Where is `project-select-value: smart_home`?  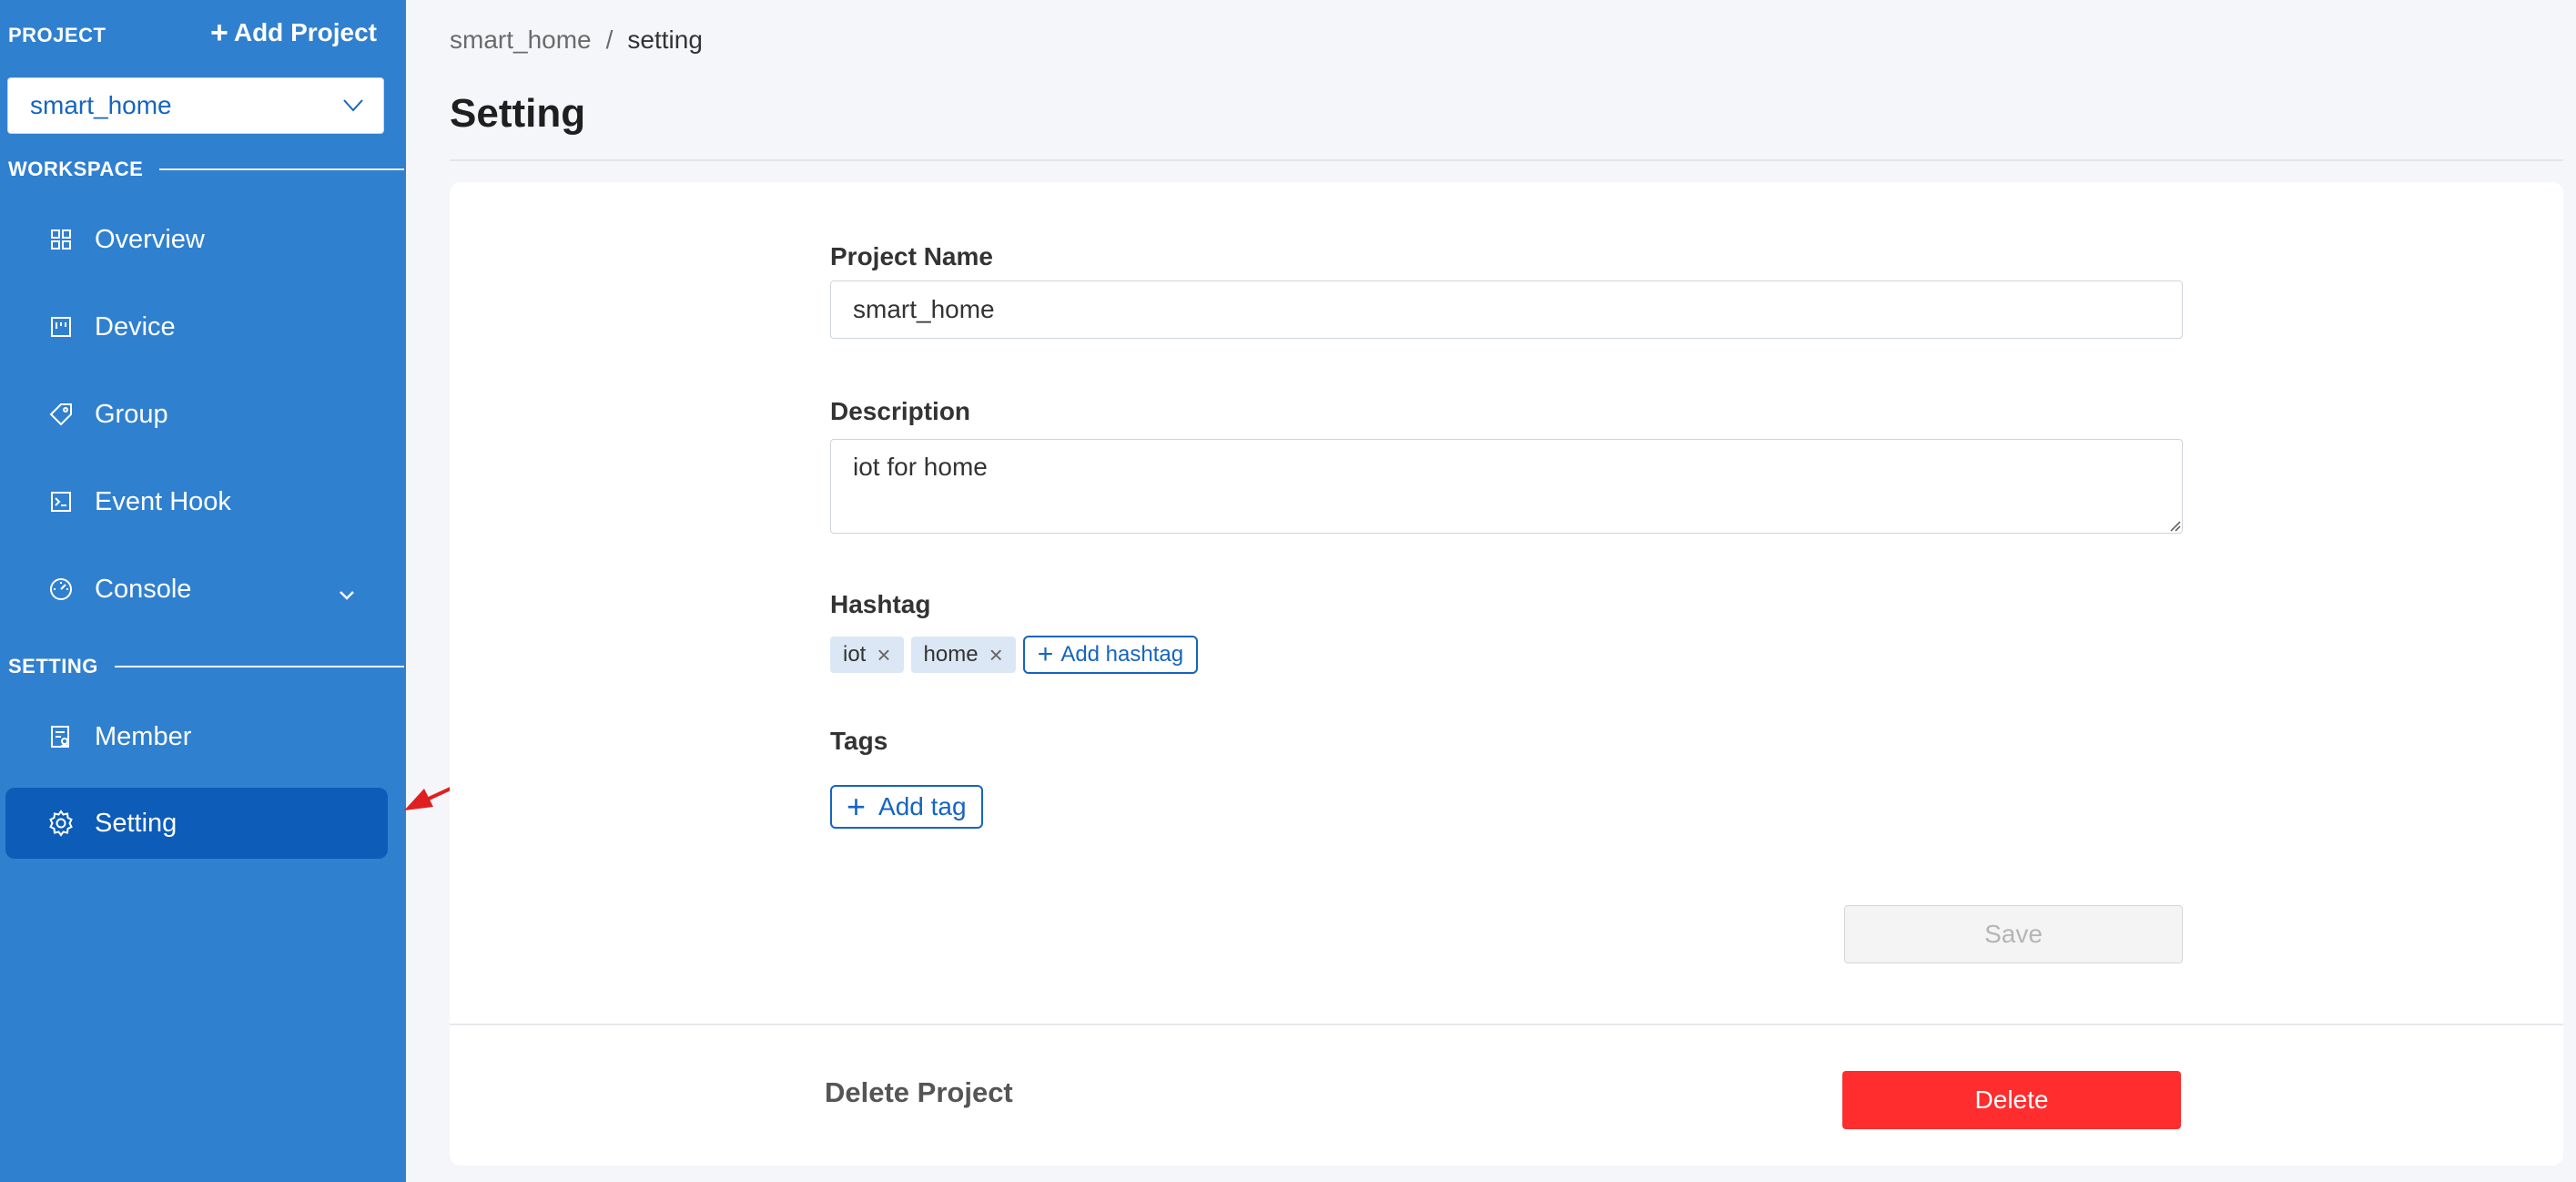
project-select-value: smart_home is located at coordinates (101, 105).